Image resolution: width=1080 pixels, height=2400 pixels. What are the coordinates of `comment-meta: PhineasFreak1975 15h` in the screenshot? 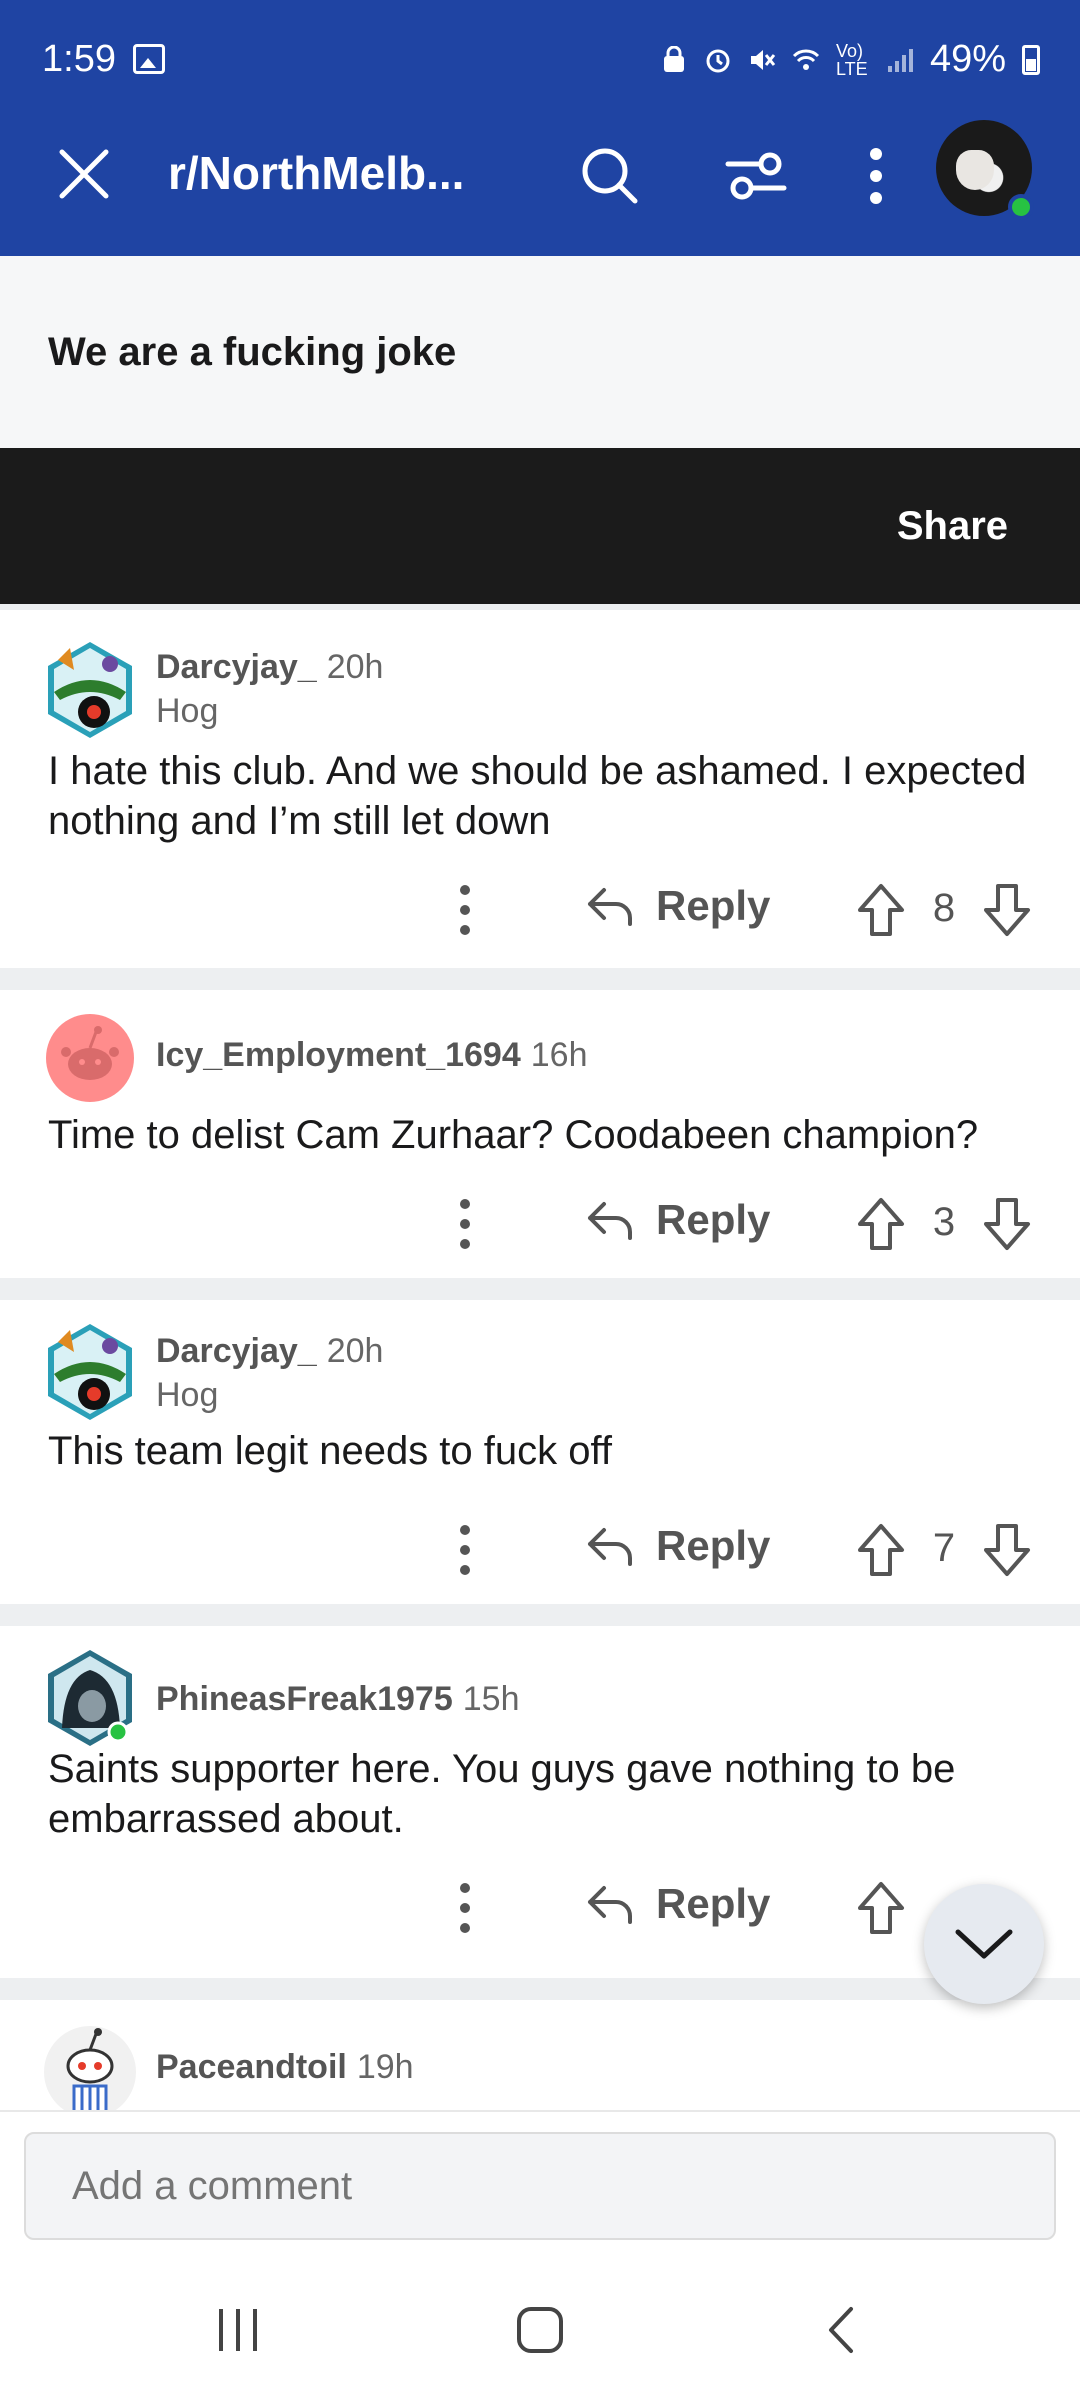 It's located at (338, 1699).